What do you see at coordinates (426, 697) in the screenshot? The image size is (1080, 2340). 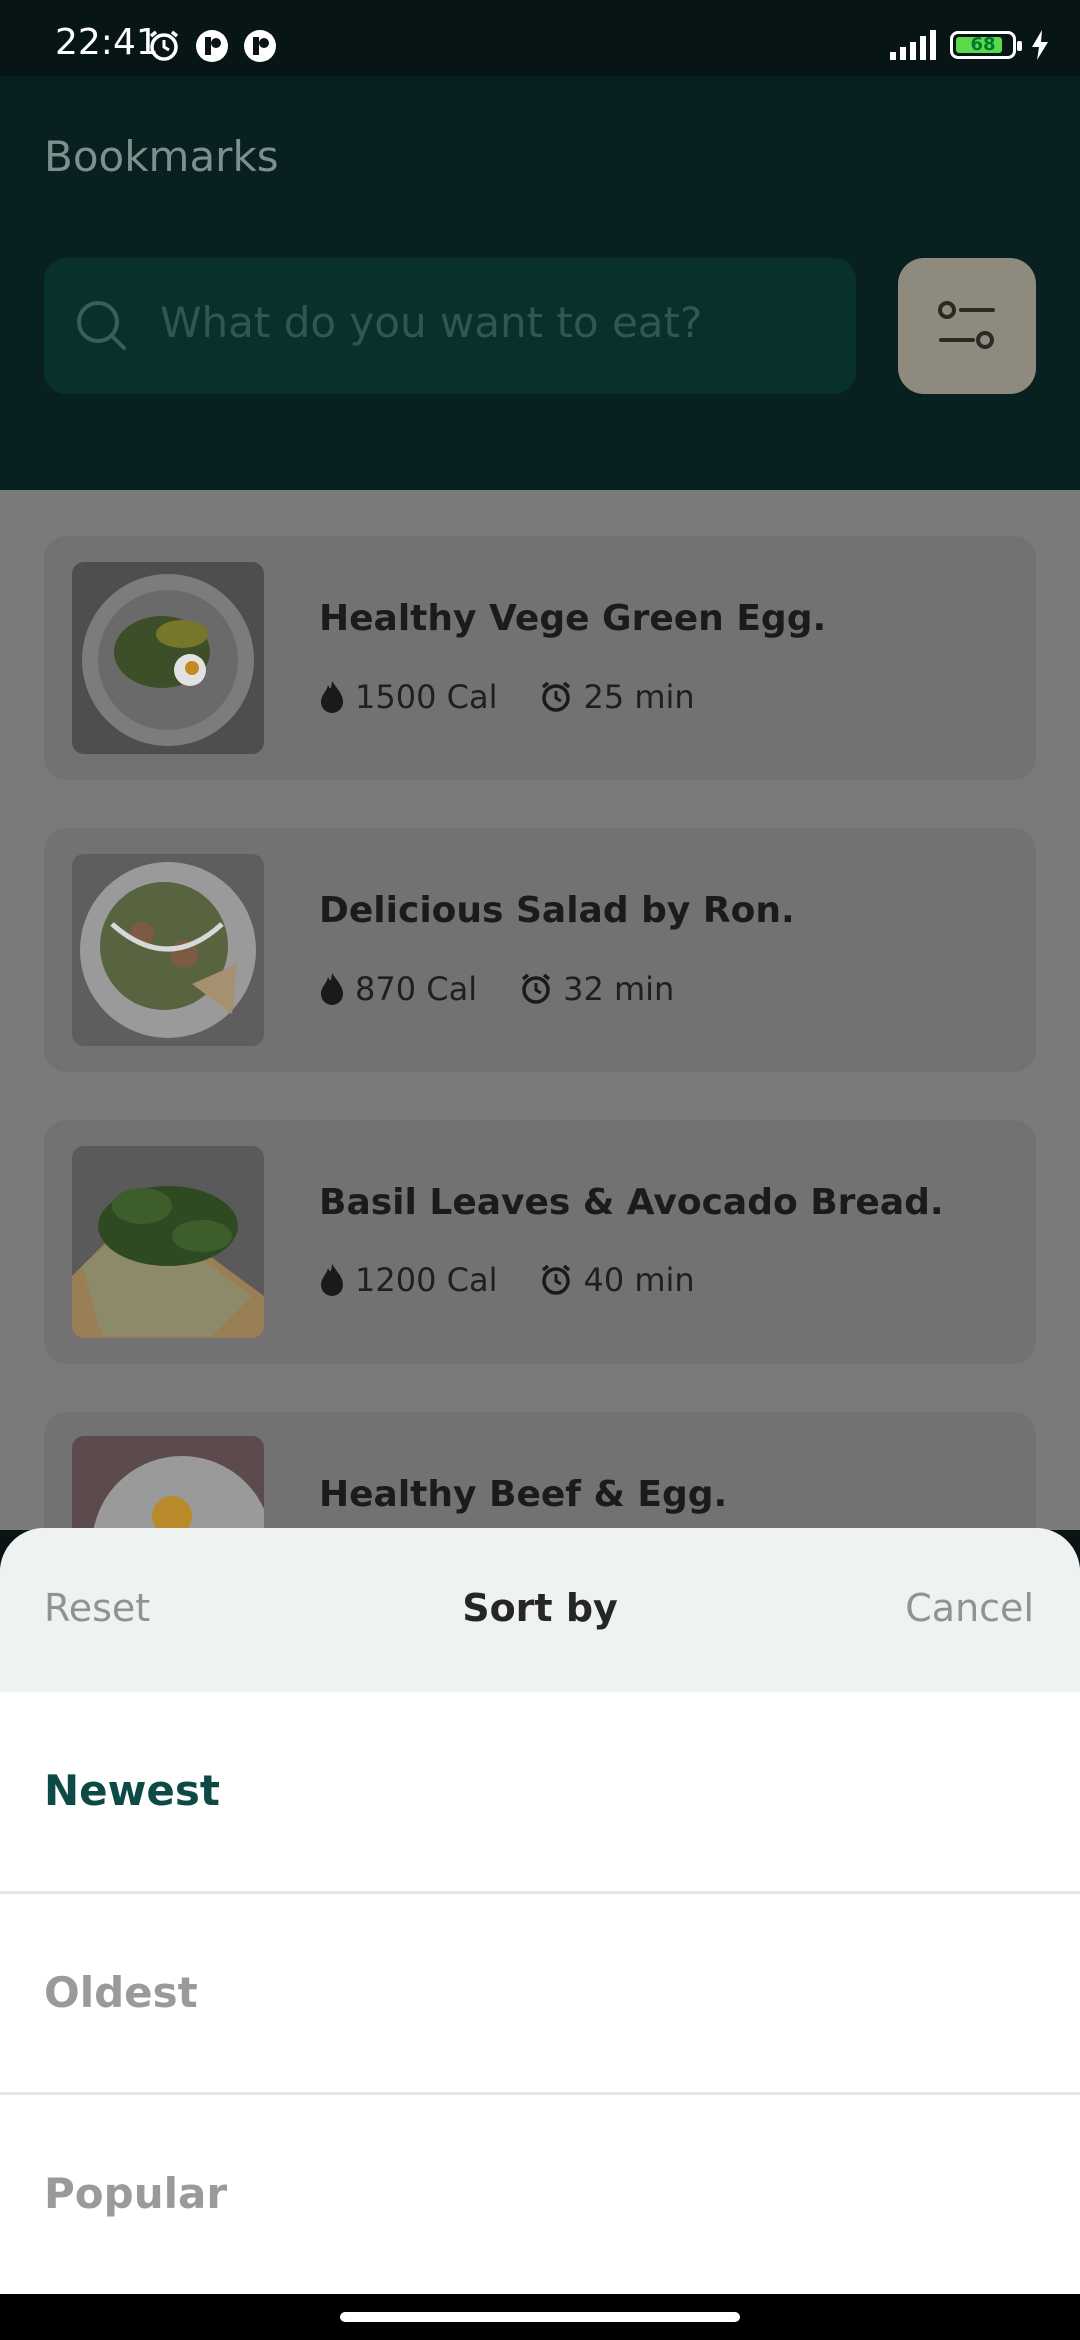 I see `recipe-calories: 1500 Cal` at bounding box center [426, 697].